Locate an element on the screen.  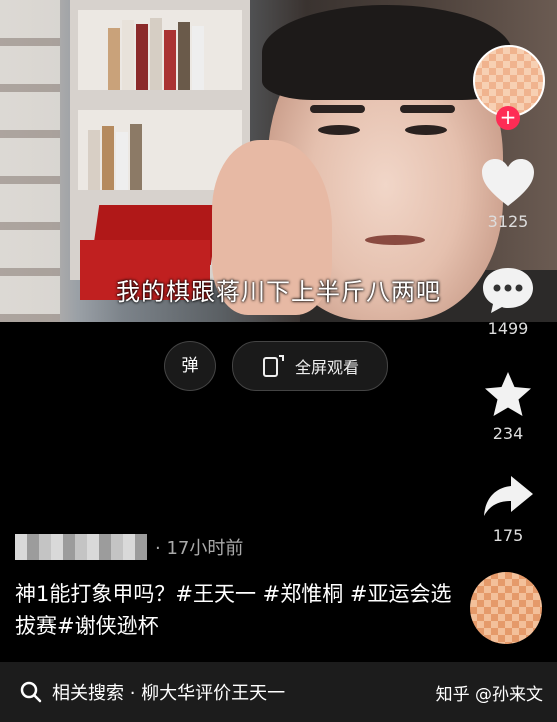
fullscreen-label: 全屏观看 is located at coordinates (326, 367).